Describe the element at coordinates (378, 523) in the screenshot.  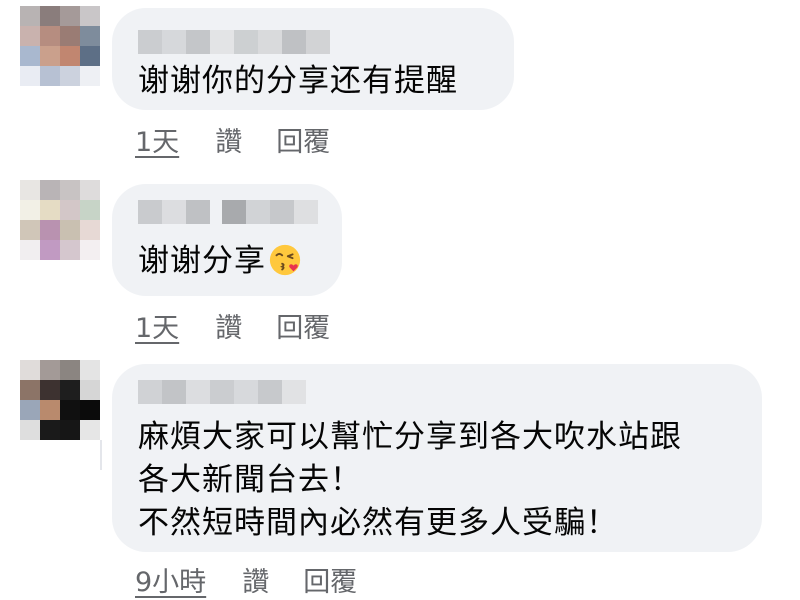
I see `comment-text-line: 不然短時間內必然有更多人受騙！` at that location.